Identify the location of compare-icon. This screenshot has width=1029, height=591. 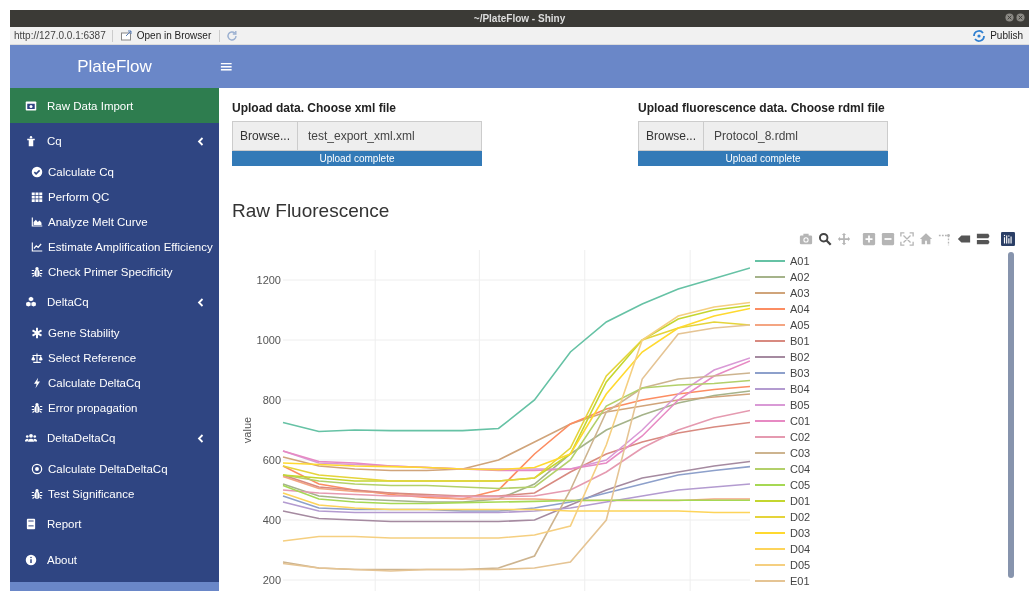
(983, 239).